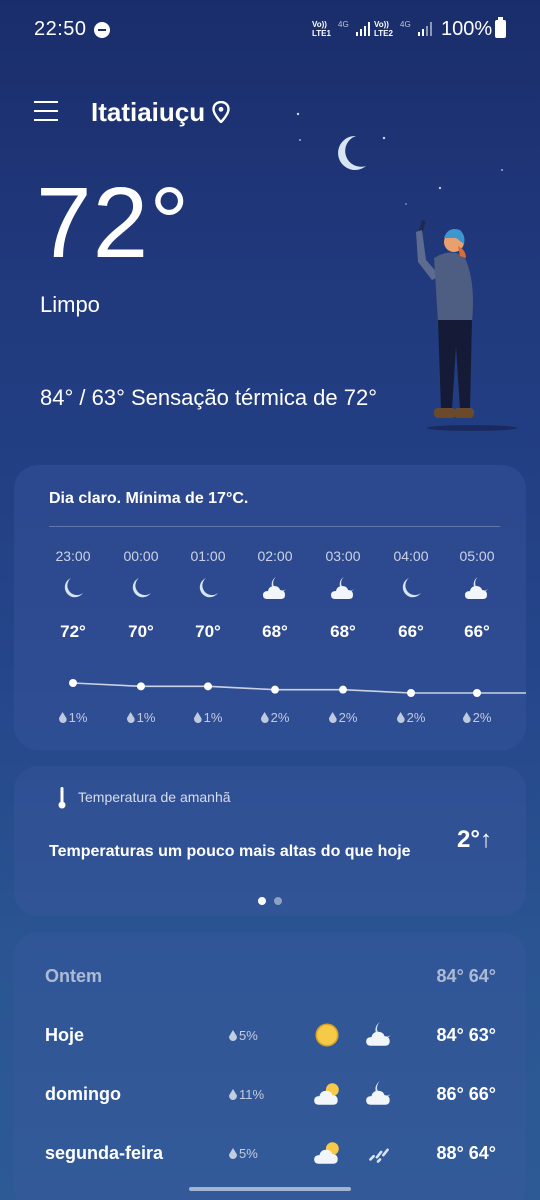 Image resolution: width=540 pixels, height=1200 pixels. Describe the element at coordinates (383, 29) in the screenshot. I see `sim2-label: Vo)) LTE2` at that location.